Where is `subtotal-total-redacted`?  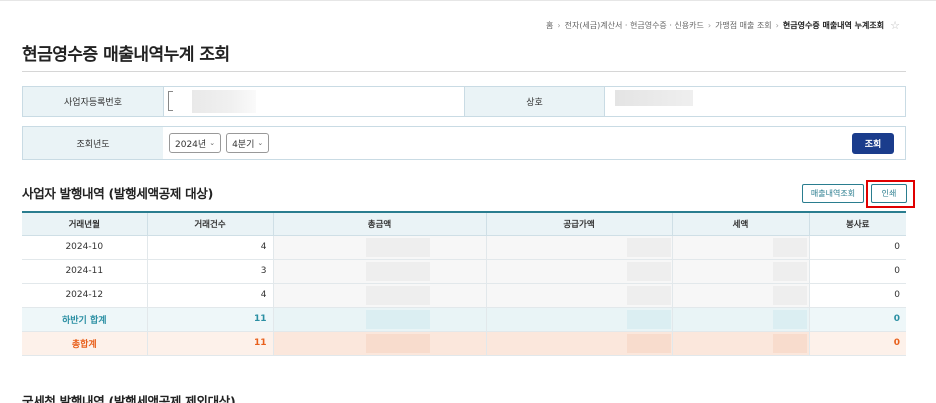 subtotal-total-redacted is located at coordinates (380, 319).